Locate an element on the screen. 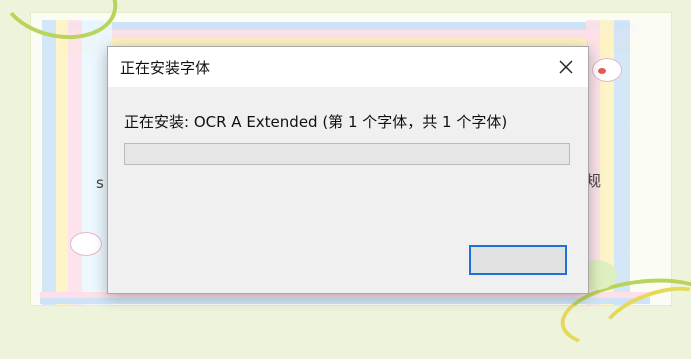 Image resolution: width=691 pixels, height=359 pixels. install-progress-bar is located at coordinates (347, 154).